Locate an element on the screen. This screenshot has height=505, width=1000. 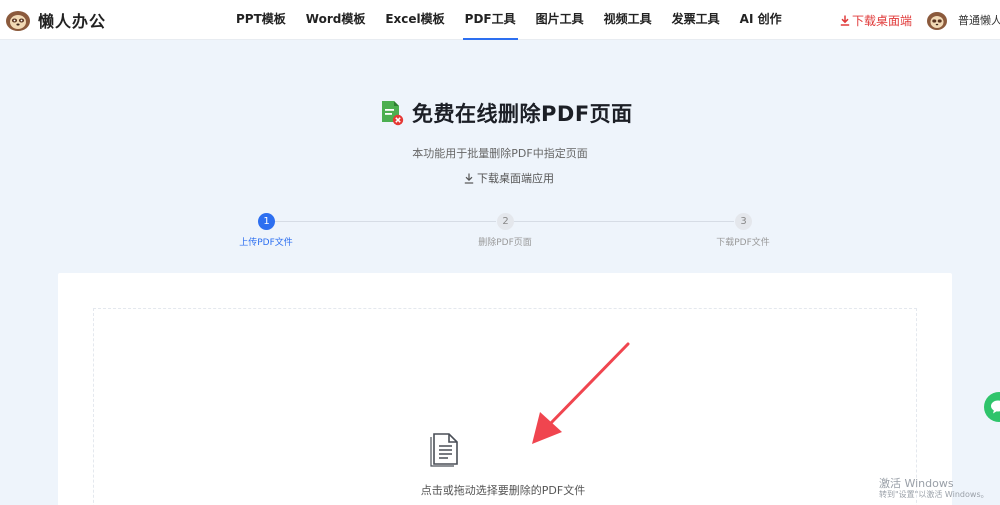
pointer-arrow is located at coordinates (581, 393).